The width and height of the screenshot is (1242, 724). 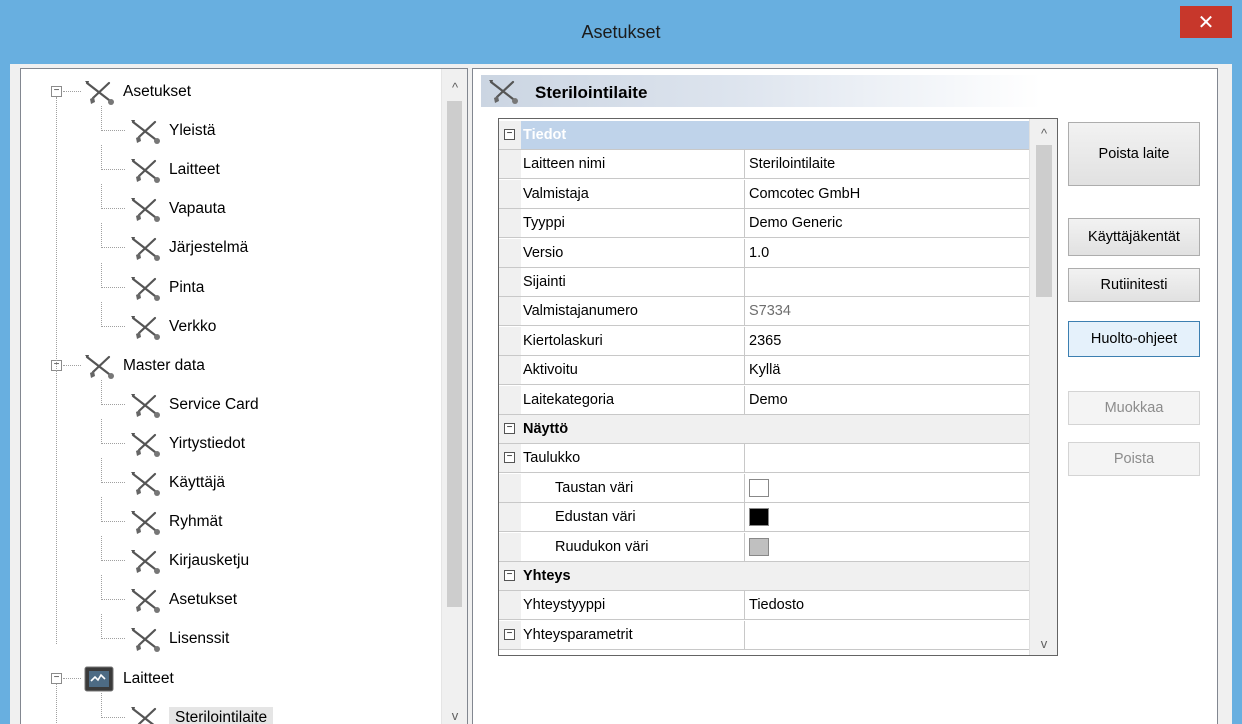 I want to click on grid-property-row: Taustan väri, so click(x=764, y=488).